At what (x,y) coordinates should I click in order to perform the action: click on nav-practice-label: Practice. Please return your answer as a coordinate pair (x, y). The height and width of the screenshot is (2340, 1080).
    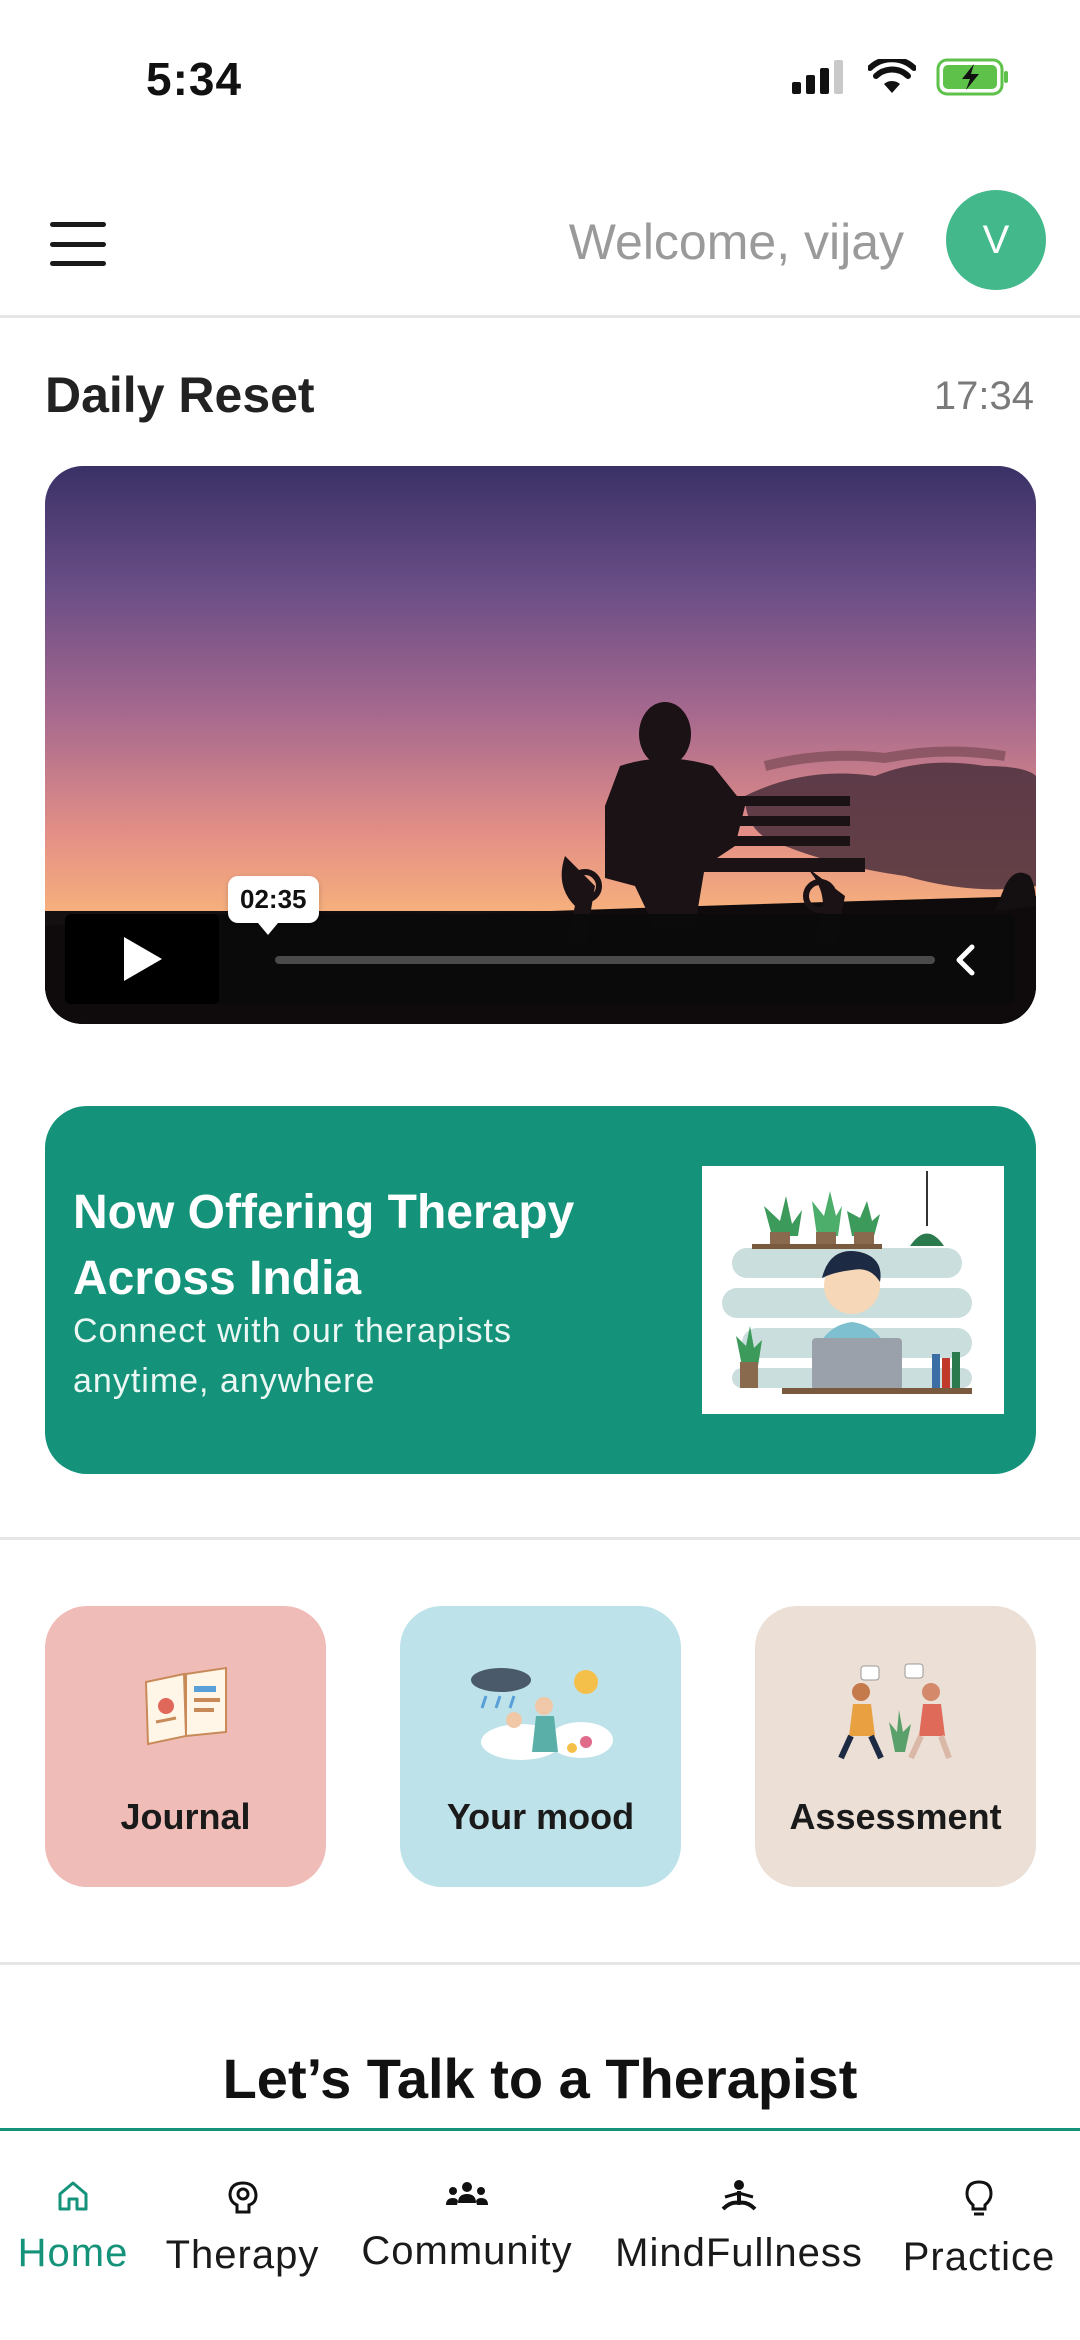
    Looking at the image, I should click on (979, 2257).